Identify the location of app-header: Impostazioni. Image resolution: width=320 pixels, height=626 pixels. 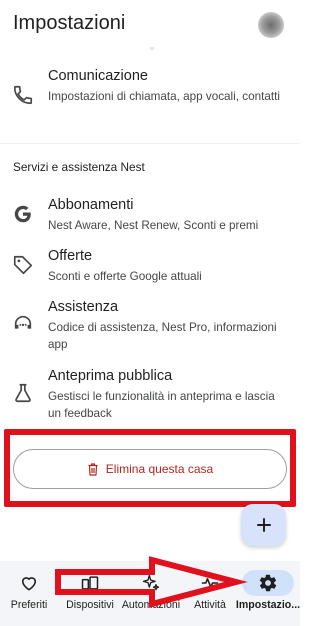
(150, 26).